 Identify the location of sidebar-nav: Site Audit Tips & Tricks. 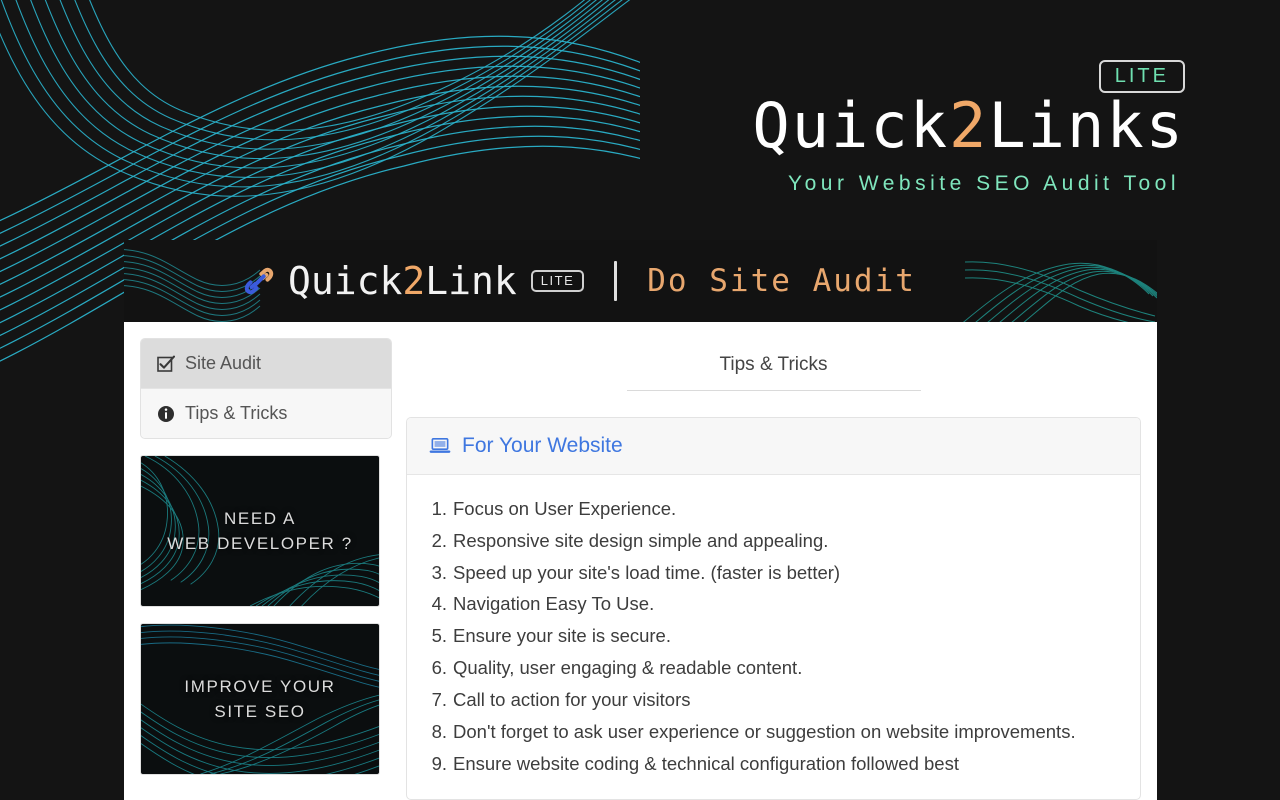
(266, 388).